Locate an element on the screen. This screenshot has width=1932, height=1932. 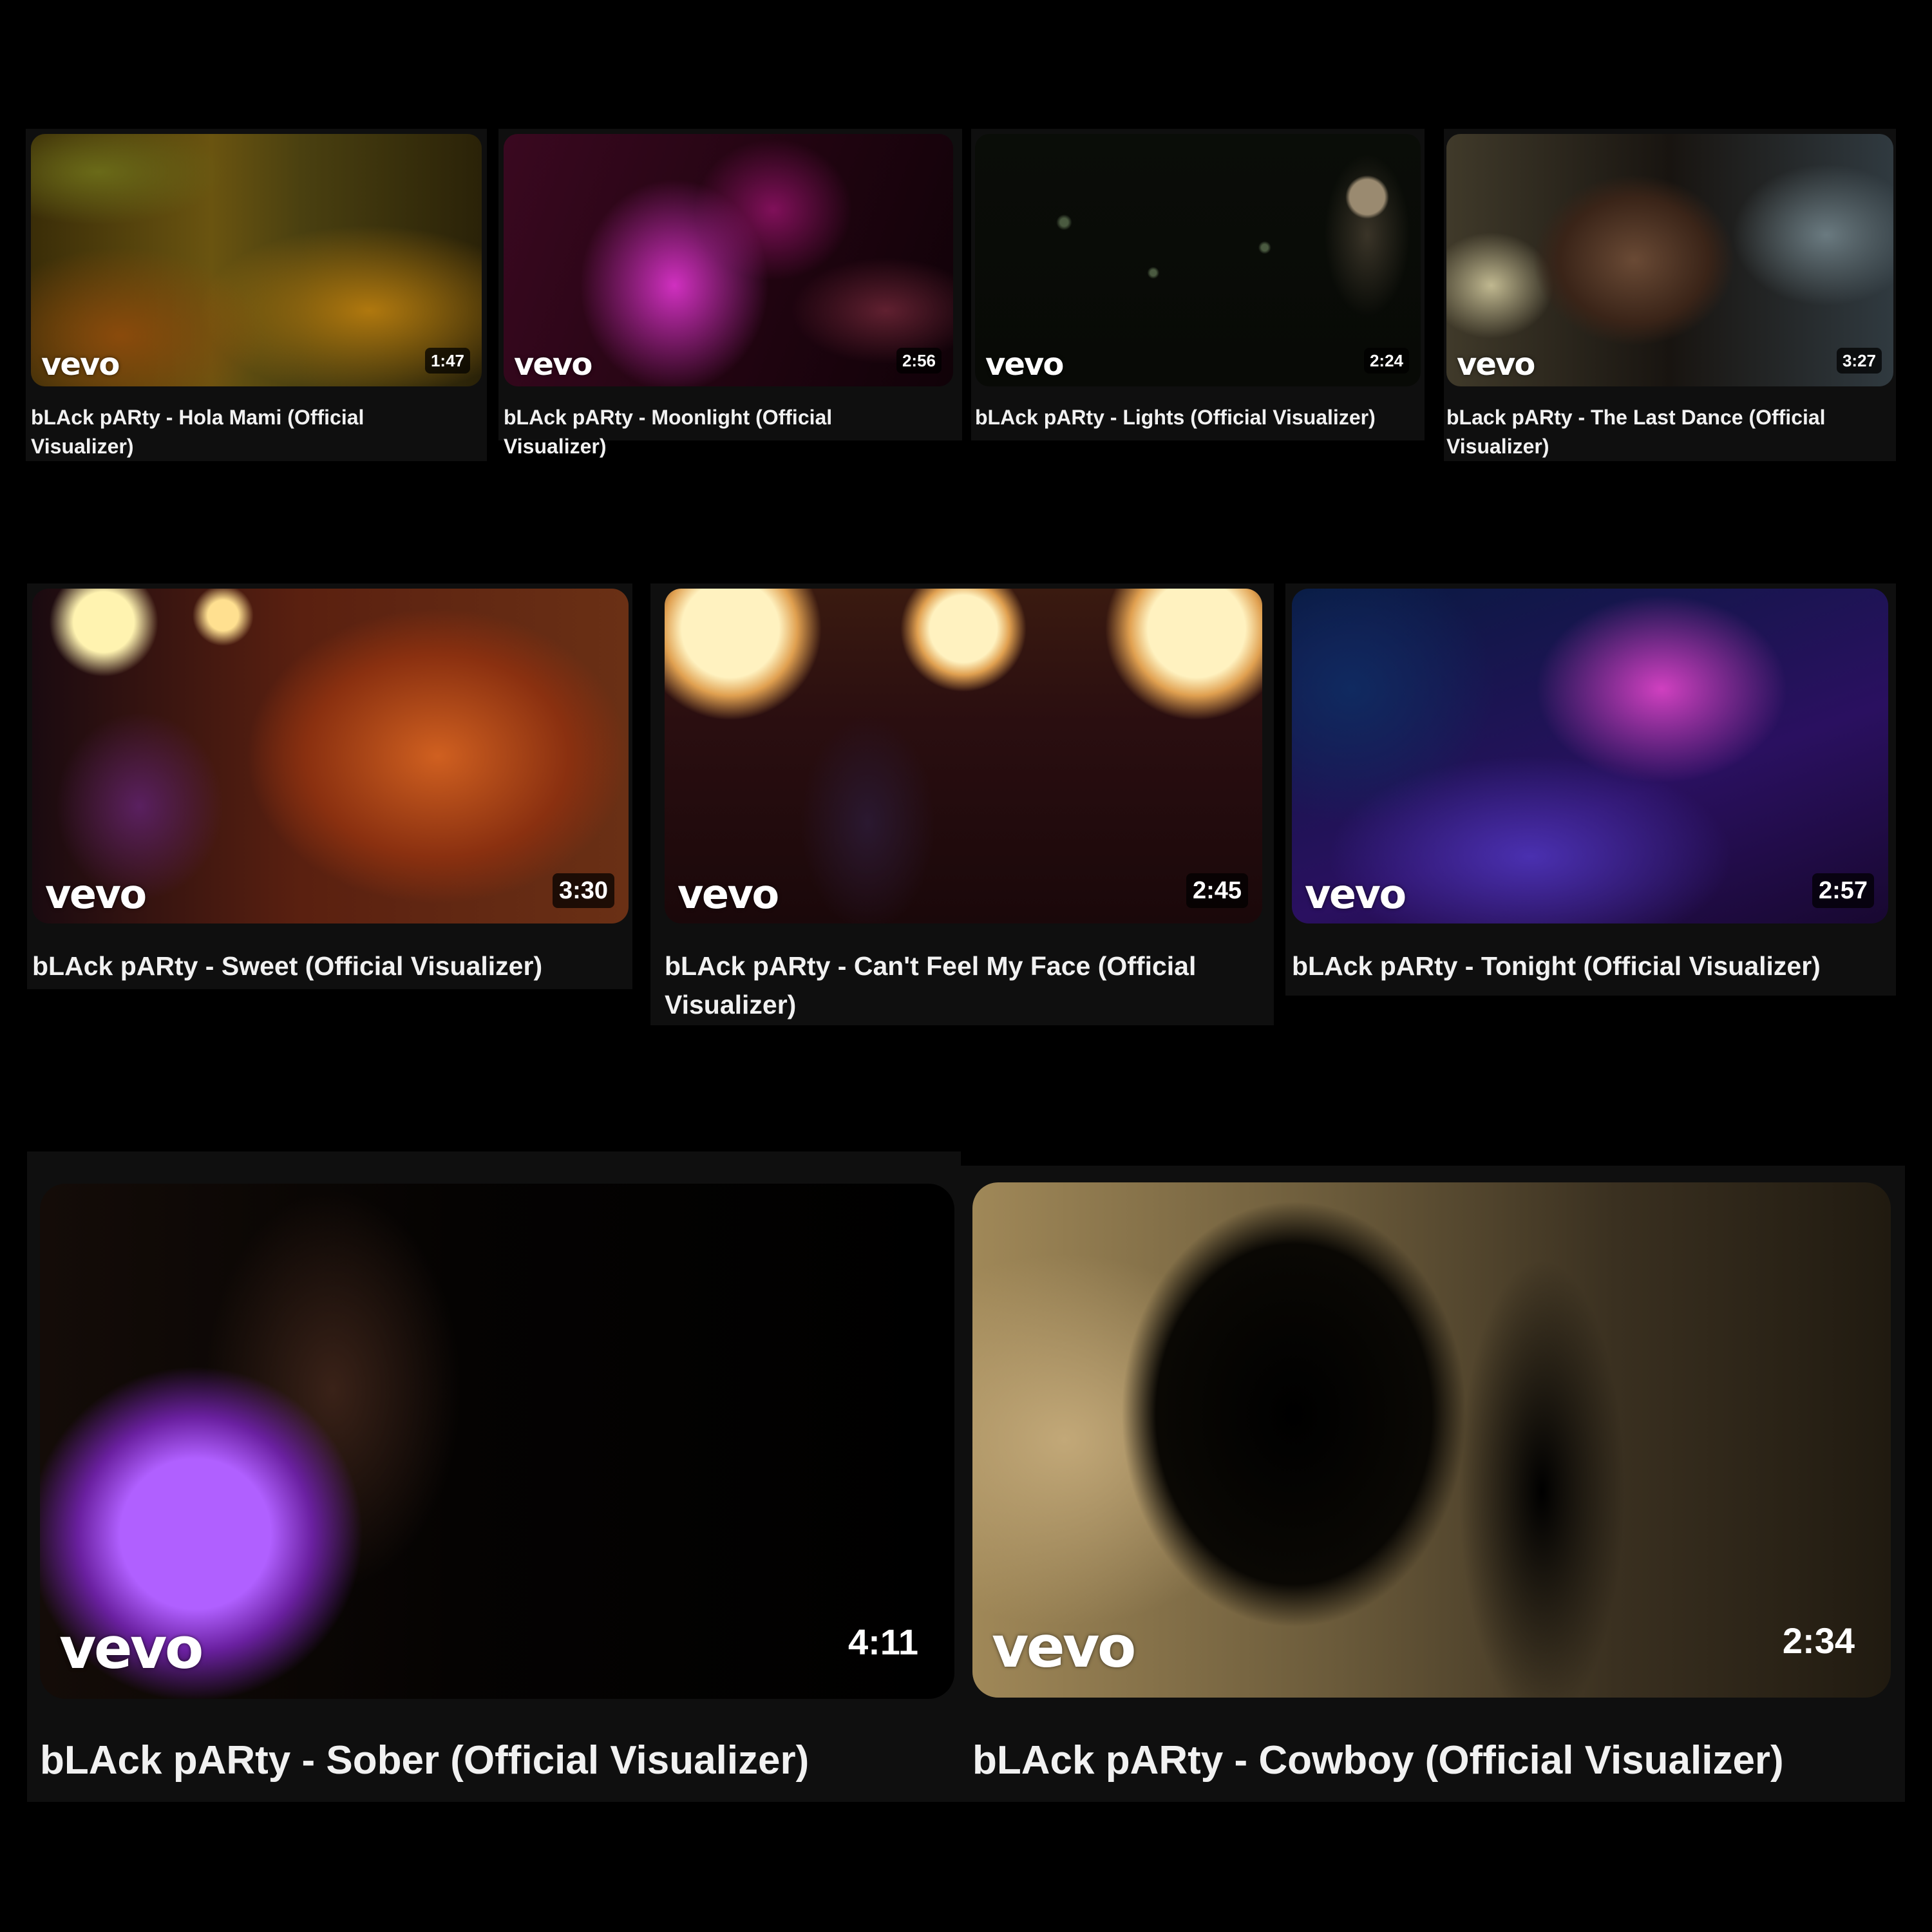
duration-badge: 3:27 is located at coordinates (1859, 361).